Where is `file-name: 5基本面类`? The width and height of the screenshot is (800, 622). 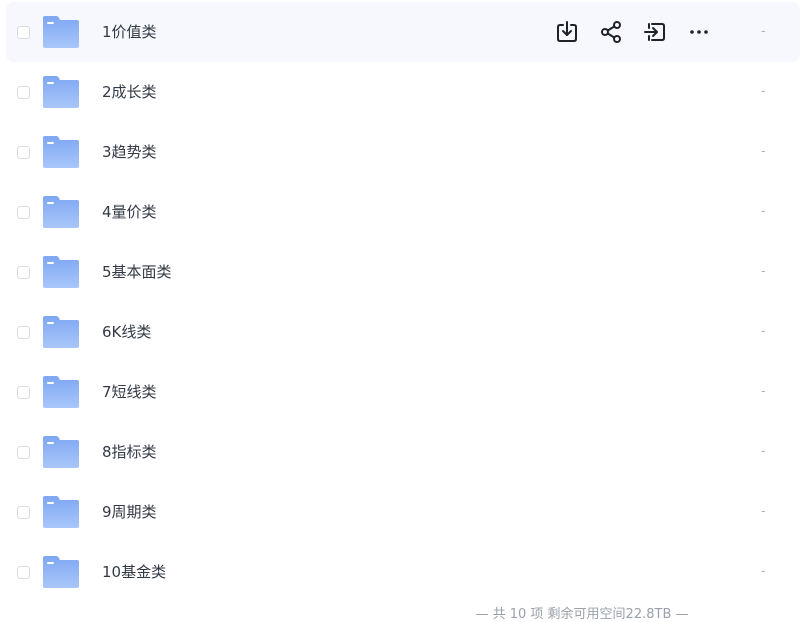 file-name: 5基本面类 is located at coordinates (137, 272).